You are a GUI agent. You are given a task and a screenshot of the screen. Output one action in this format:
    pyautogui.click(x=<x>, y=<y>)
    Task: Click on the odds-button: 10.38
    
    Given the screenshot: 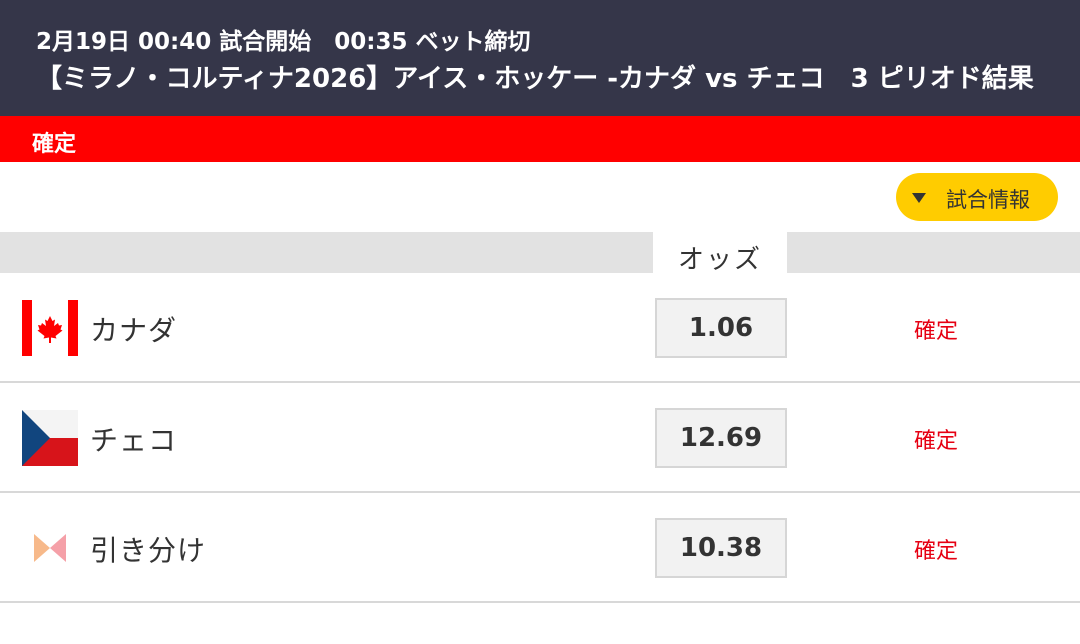 What is the action you would take?
    pyautogui.click(x=721, y=548)
    